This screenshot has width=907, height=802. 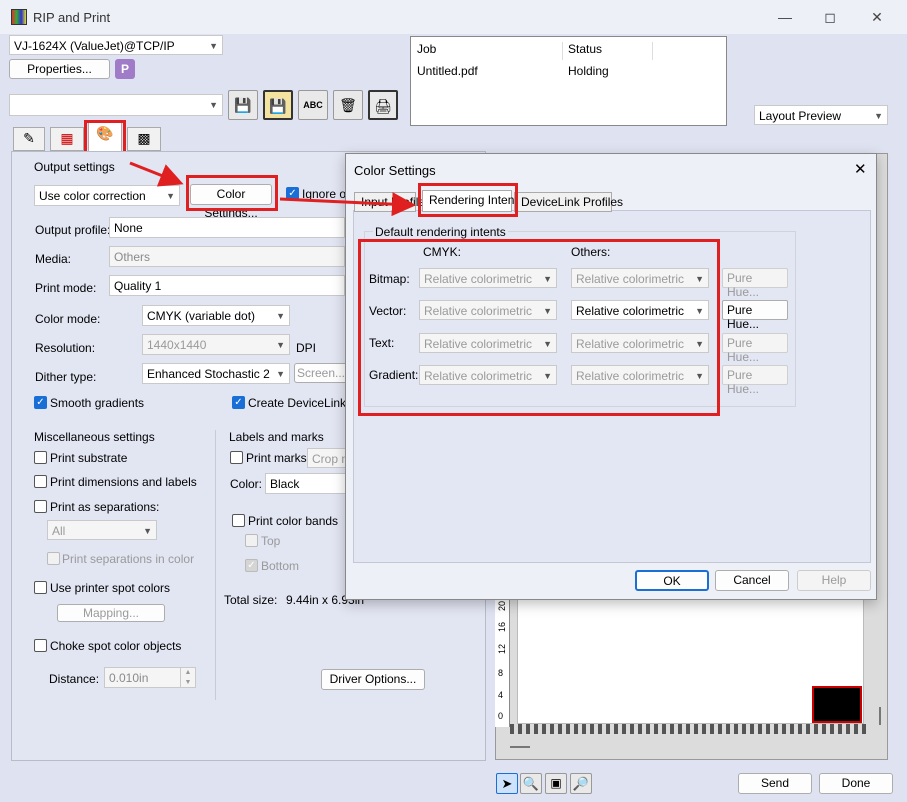 What do you see at coordinates (272, 189) in the screenshot?
I see `annotation-arrows` at bounding box center [272, 189].